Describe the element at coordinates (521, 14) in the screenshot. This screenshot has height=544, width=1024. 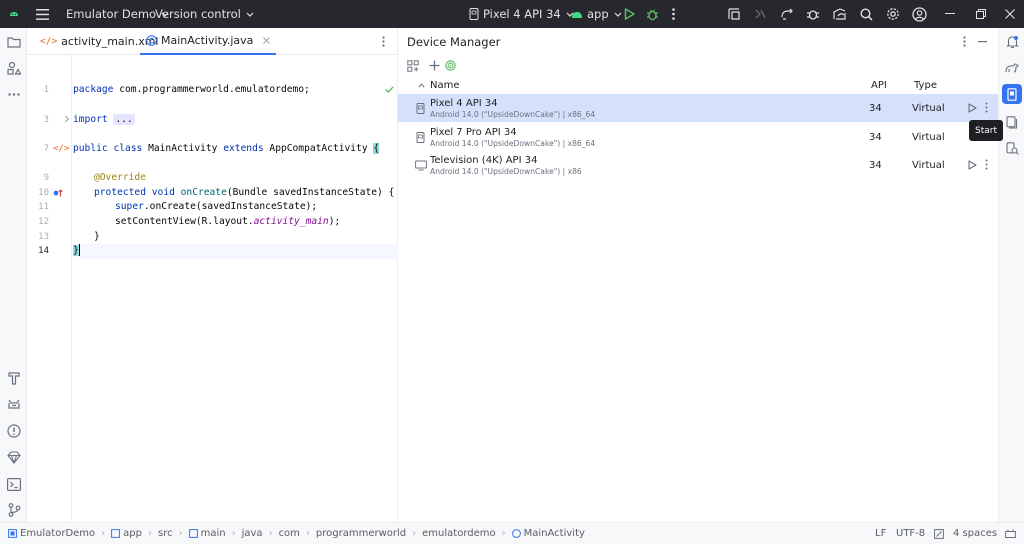
I see `device-selector: Pixel 4 API 34` at that location.